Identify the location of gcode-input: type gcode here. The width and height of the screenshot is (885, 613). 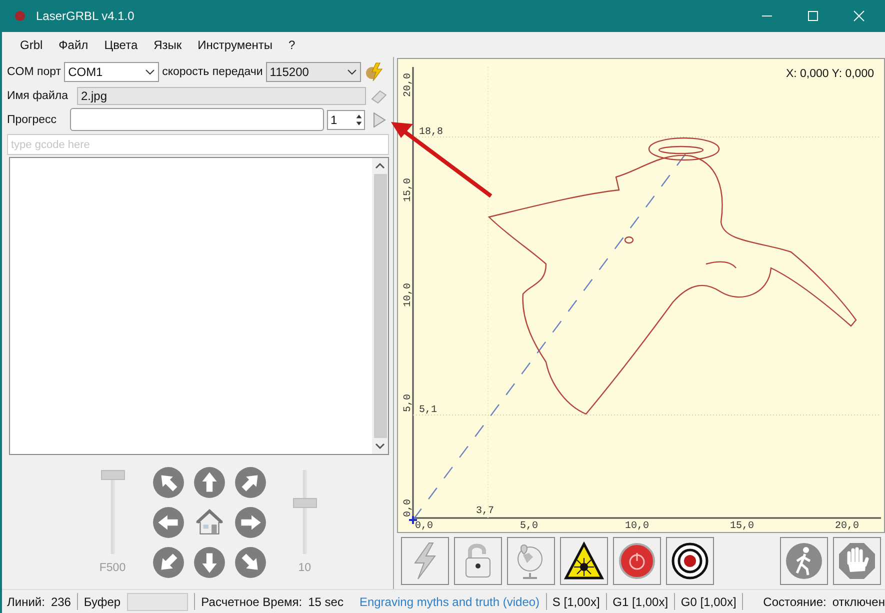
(198, 144).